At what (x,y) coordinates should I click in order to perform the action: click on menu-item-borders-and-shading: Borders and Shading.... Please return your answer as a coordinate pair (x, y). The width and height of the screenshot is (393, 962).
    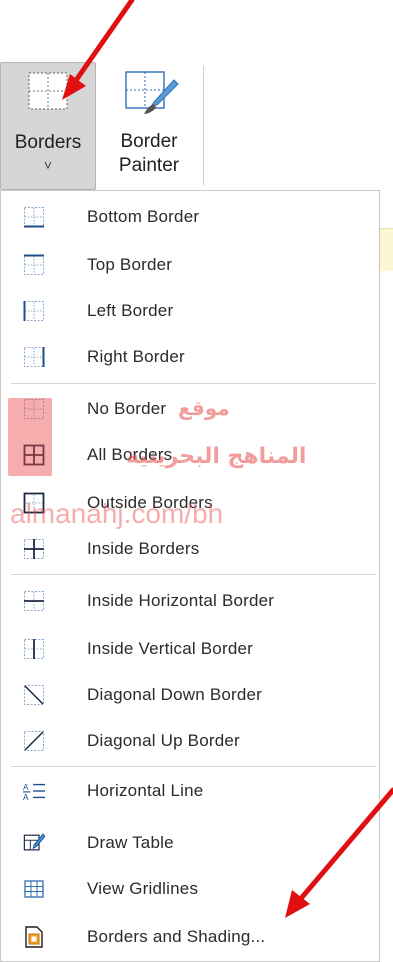
    Looking at the image, I should click on (190, 937).